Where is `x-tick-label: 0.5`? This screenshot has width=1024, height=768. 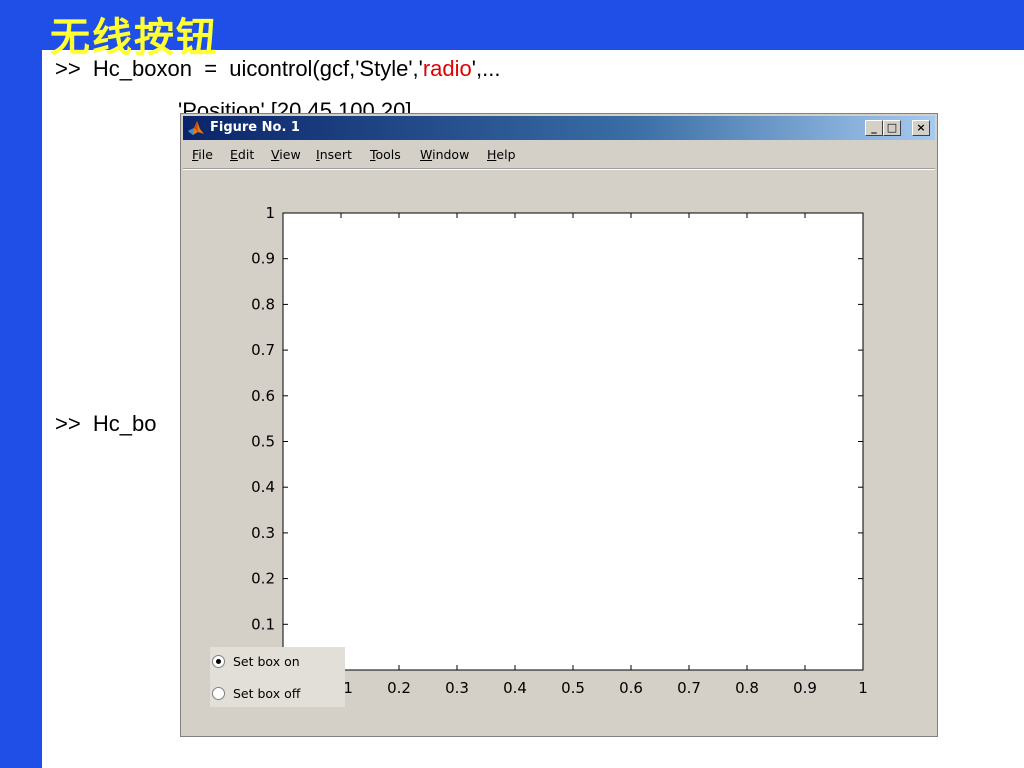
x-tick-label: 0.5 is located at coordinates (573, 688).